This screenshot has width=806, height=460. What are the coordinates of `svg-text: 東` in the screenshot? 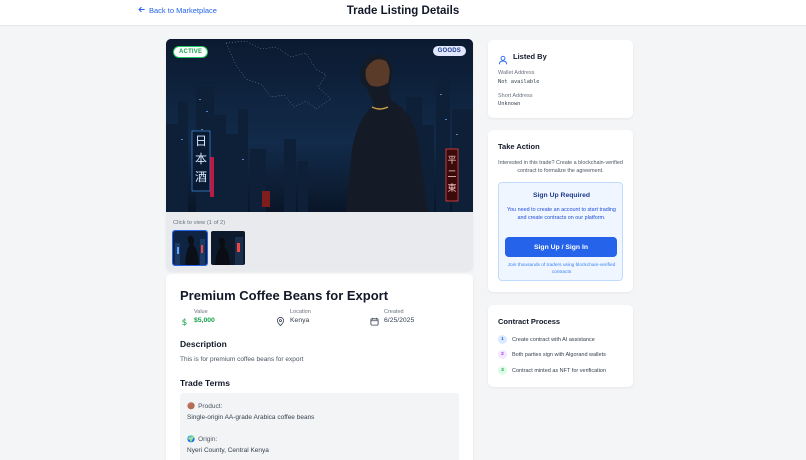 It's located at (451, 188).